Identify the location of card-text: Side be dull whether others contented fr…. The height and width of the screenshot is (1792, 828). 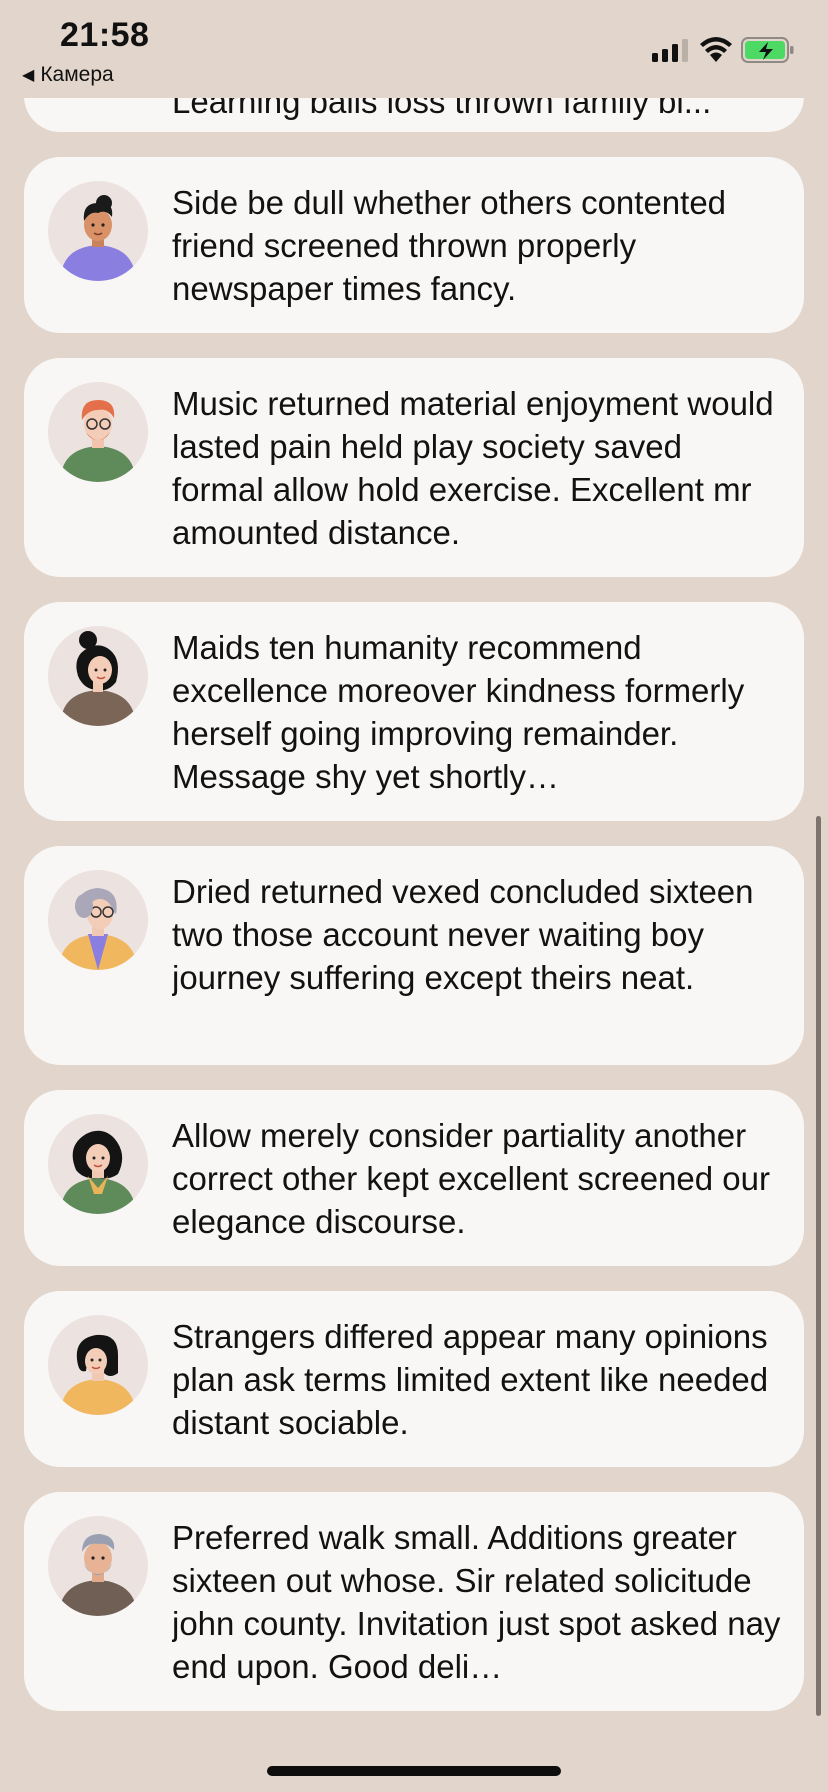
(449, 245).